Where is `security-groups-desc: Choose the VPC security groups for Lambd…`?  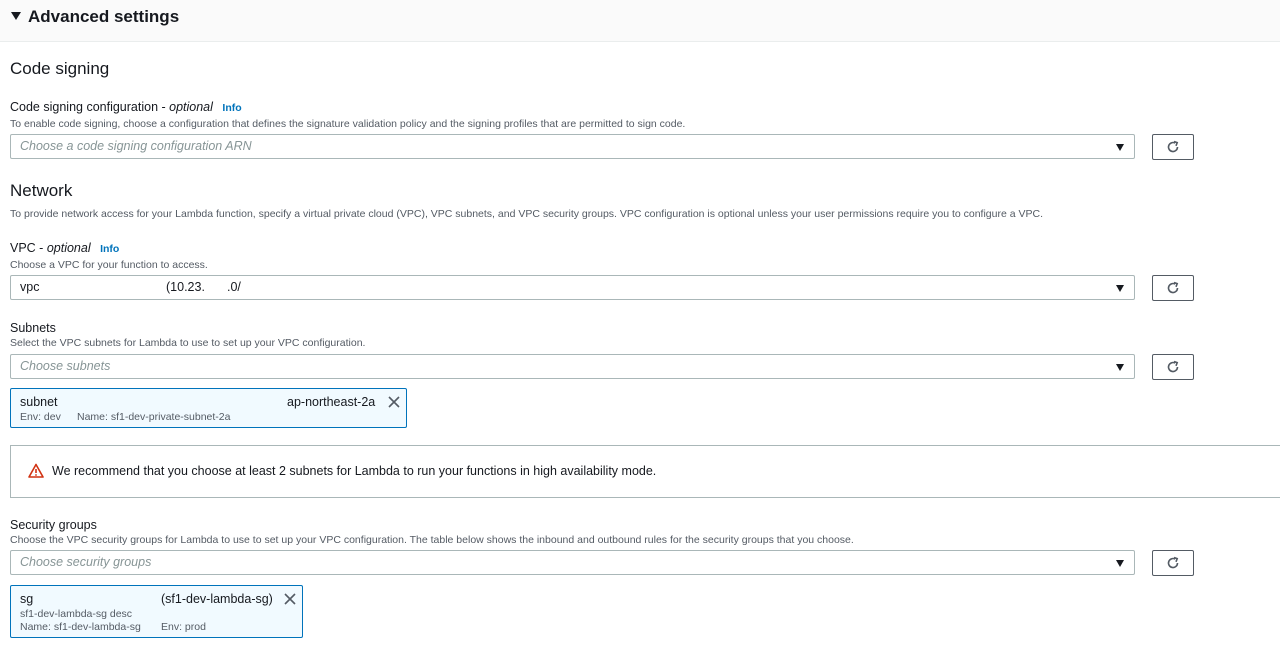
security-groups-desc: Choose the VPC security groups for Lambd… is located at coordinates (432, 540).